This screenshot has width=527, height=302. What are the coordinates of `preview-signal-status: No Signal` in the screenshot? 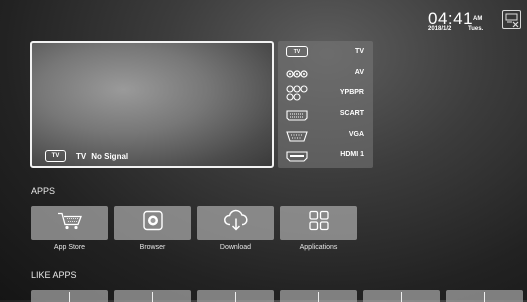 It's located at (110, 156).